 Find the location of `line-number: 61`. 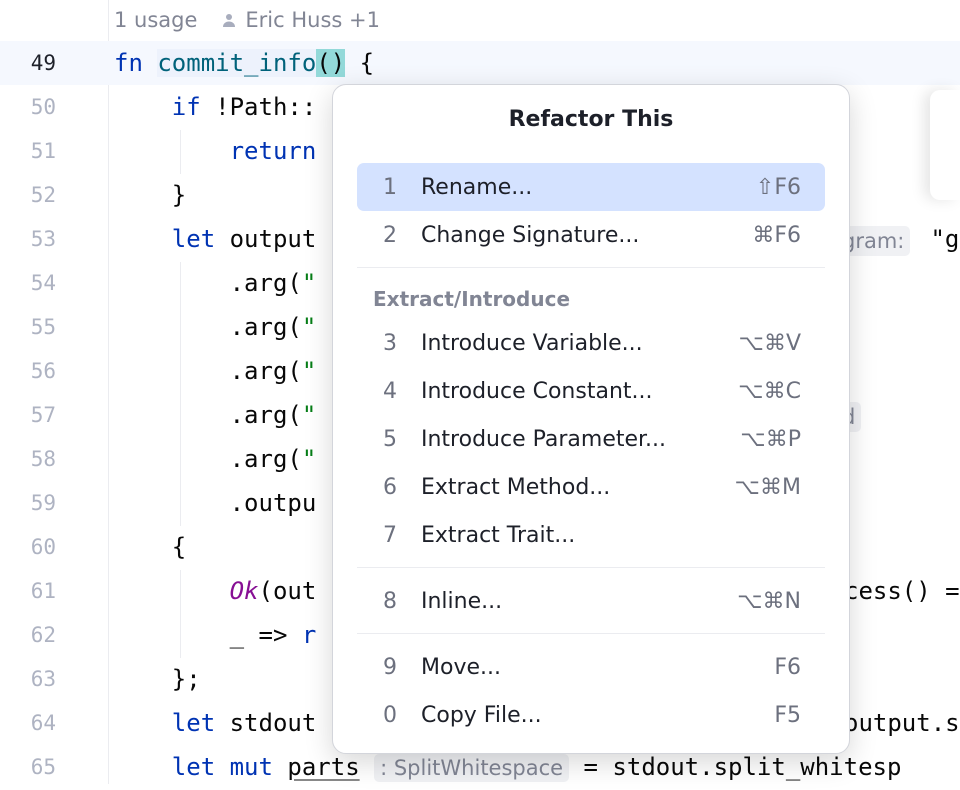

line-number: 61 is located at coordinates (43, 591).